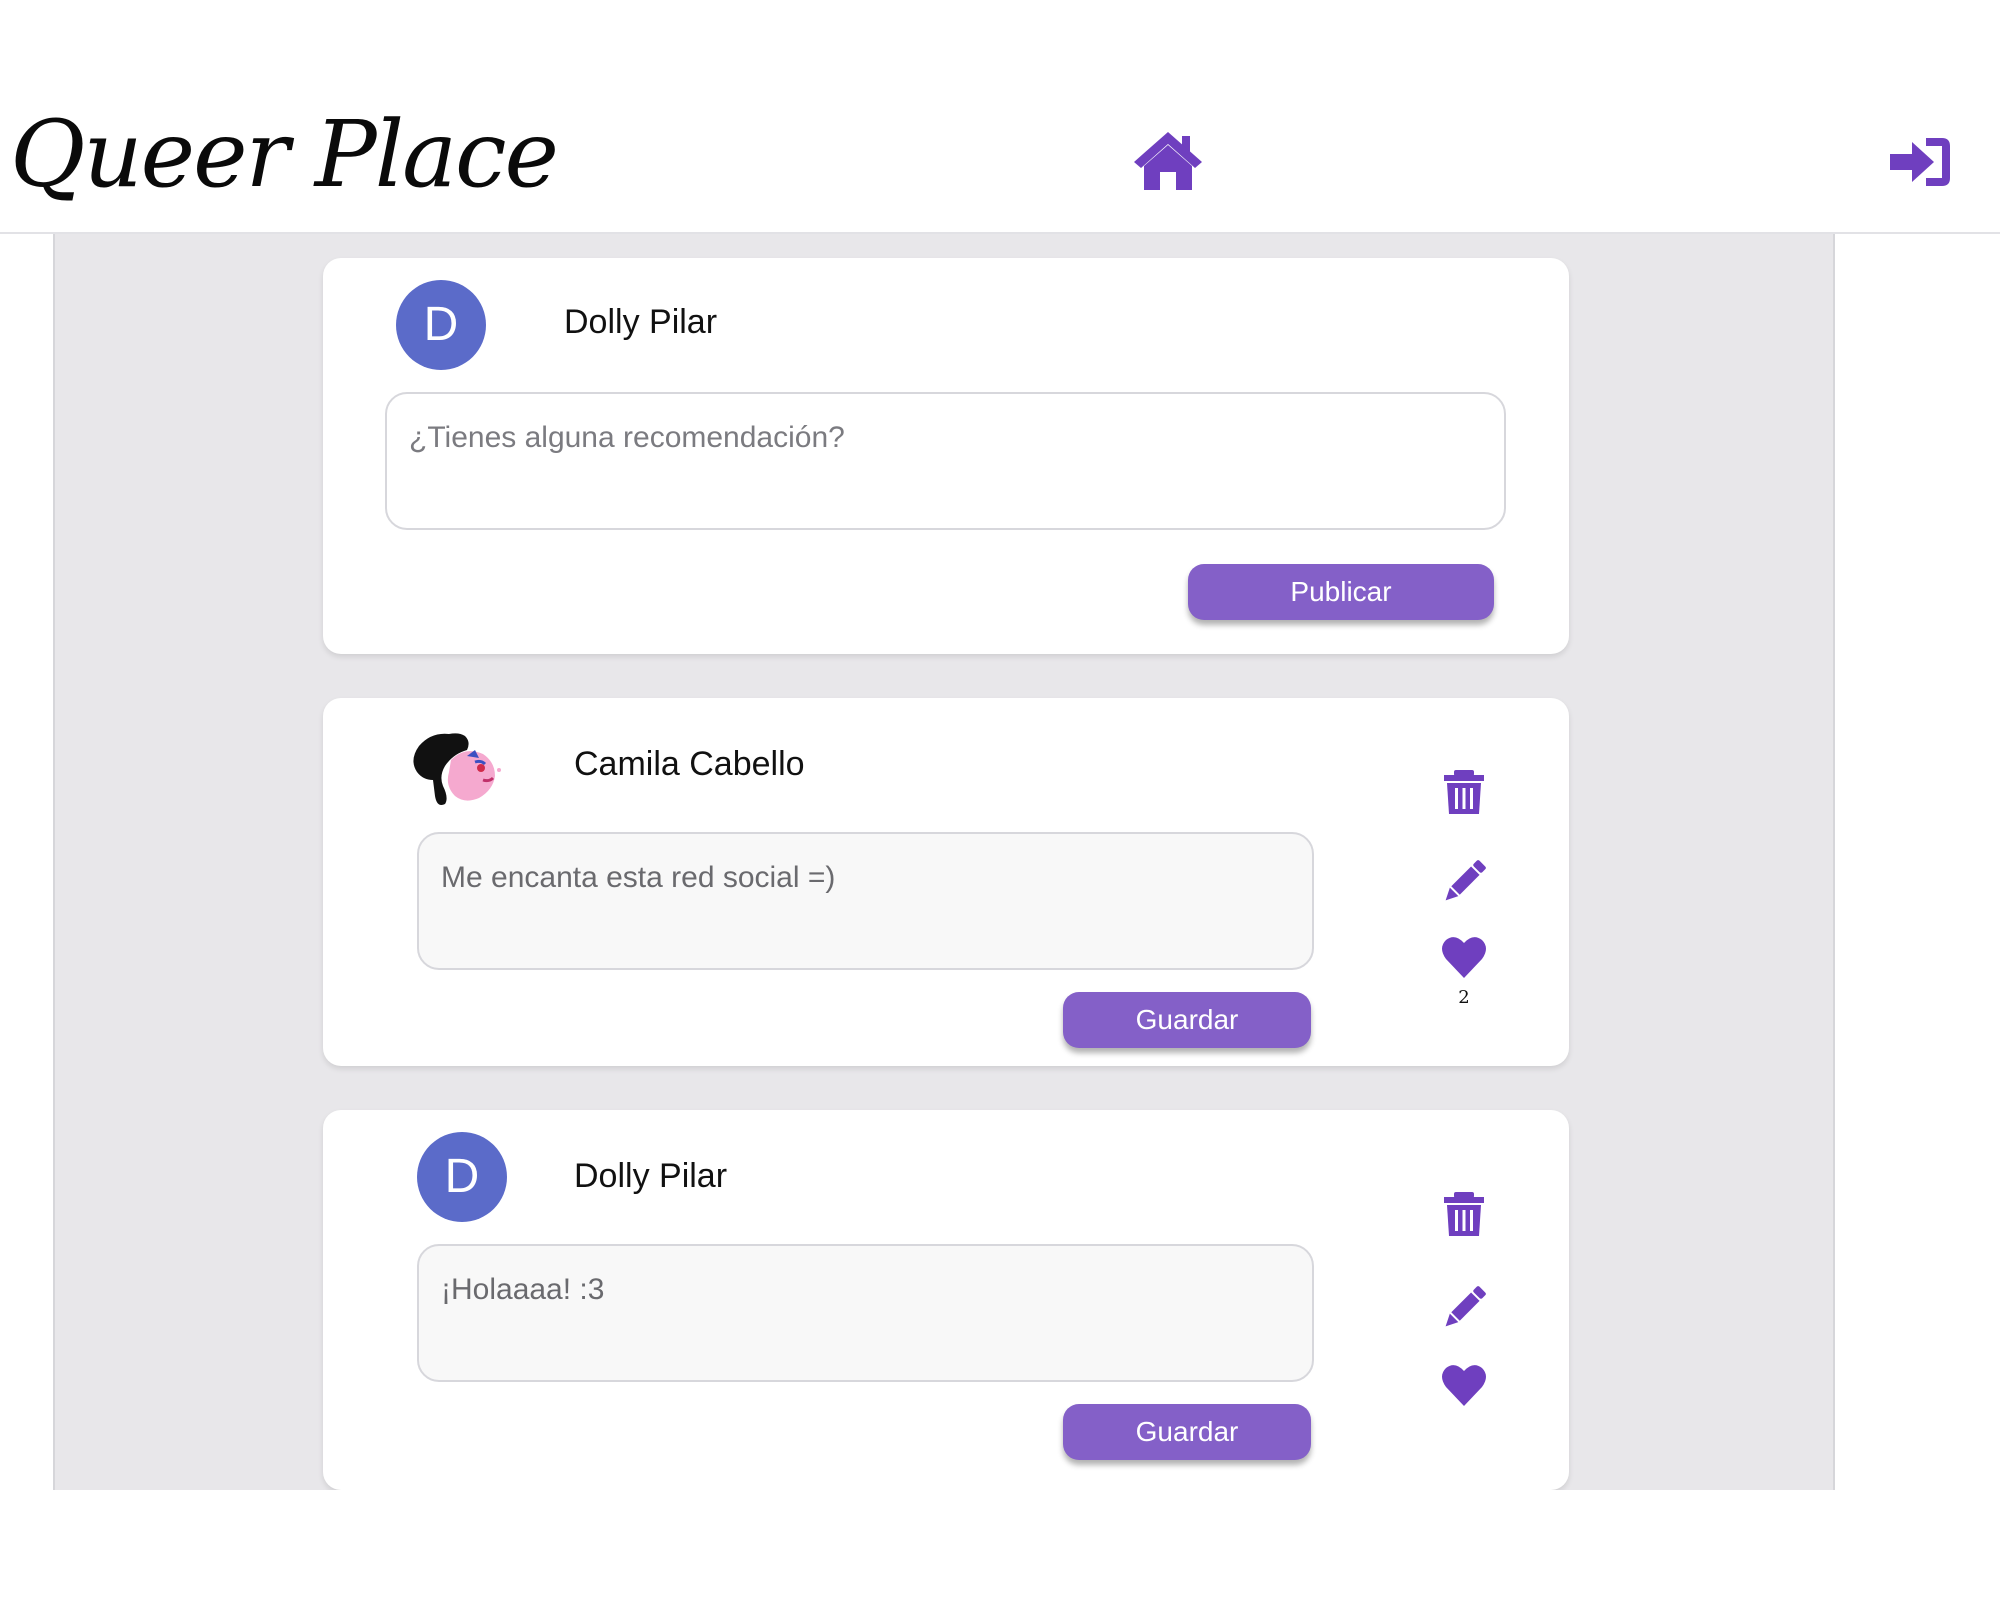 This screenshot has width=2000, height=1600. Describe the element at coordinates (689, 764) in the screenshot. I see `post-author-name: Camila Cabello` at that location.